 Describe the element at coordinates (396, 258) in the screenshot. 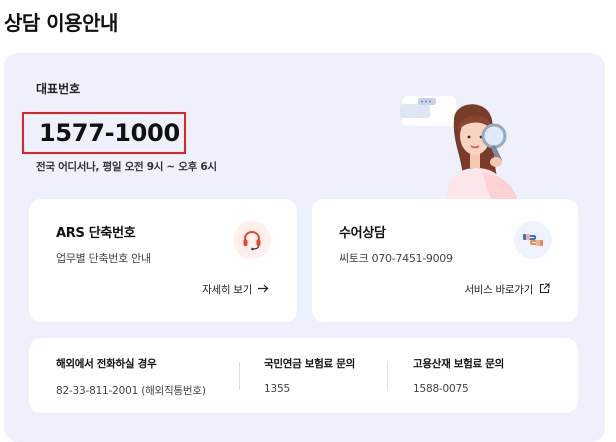

I see `sign-card-description: 씨토크 070-7451-9009` at that location.